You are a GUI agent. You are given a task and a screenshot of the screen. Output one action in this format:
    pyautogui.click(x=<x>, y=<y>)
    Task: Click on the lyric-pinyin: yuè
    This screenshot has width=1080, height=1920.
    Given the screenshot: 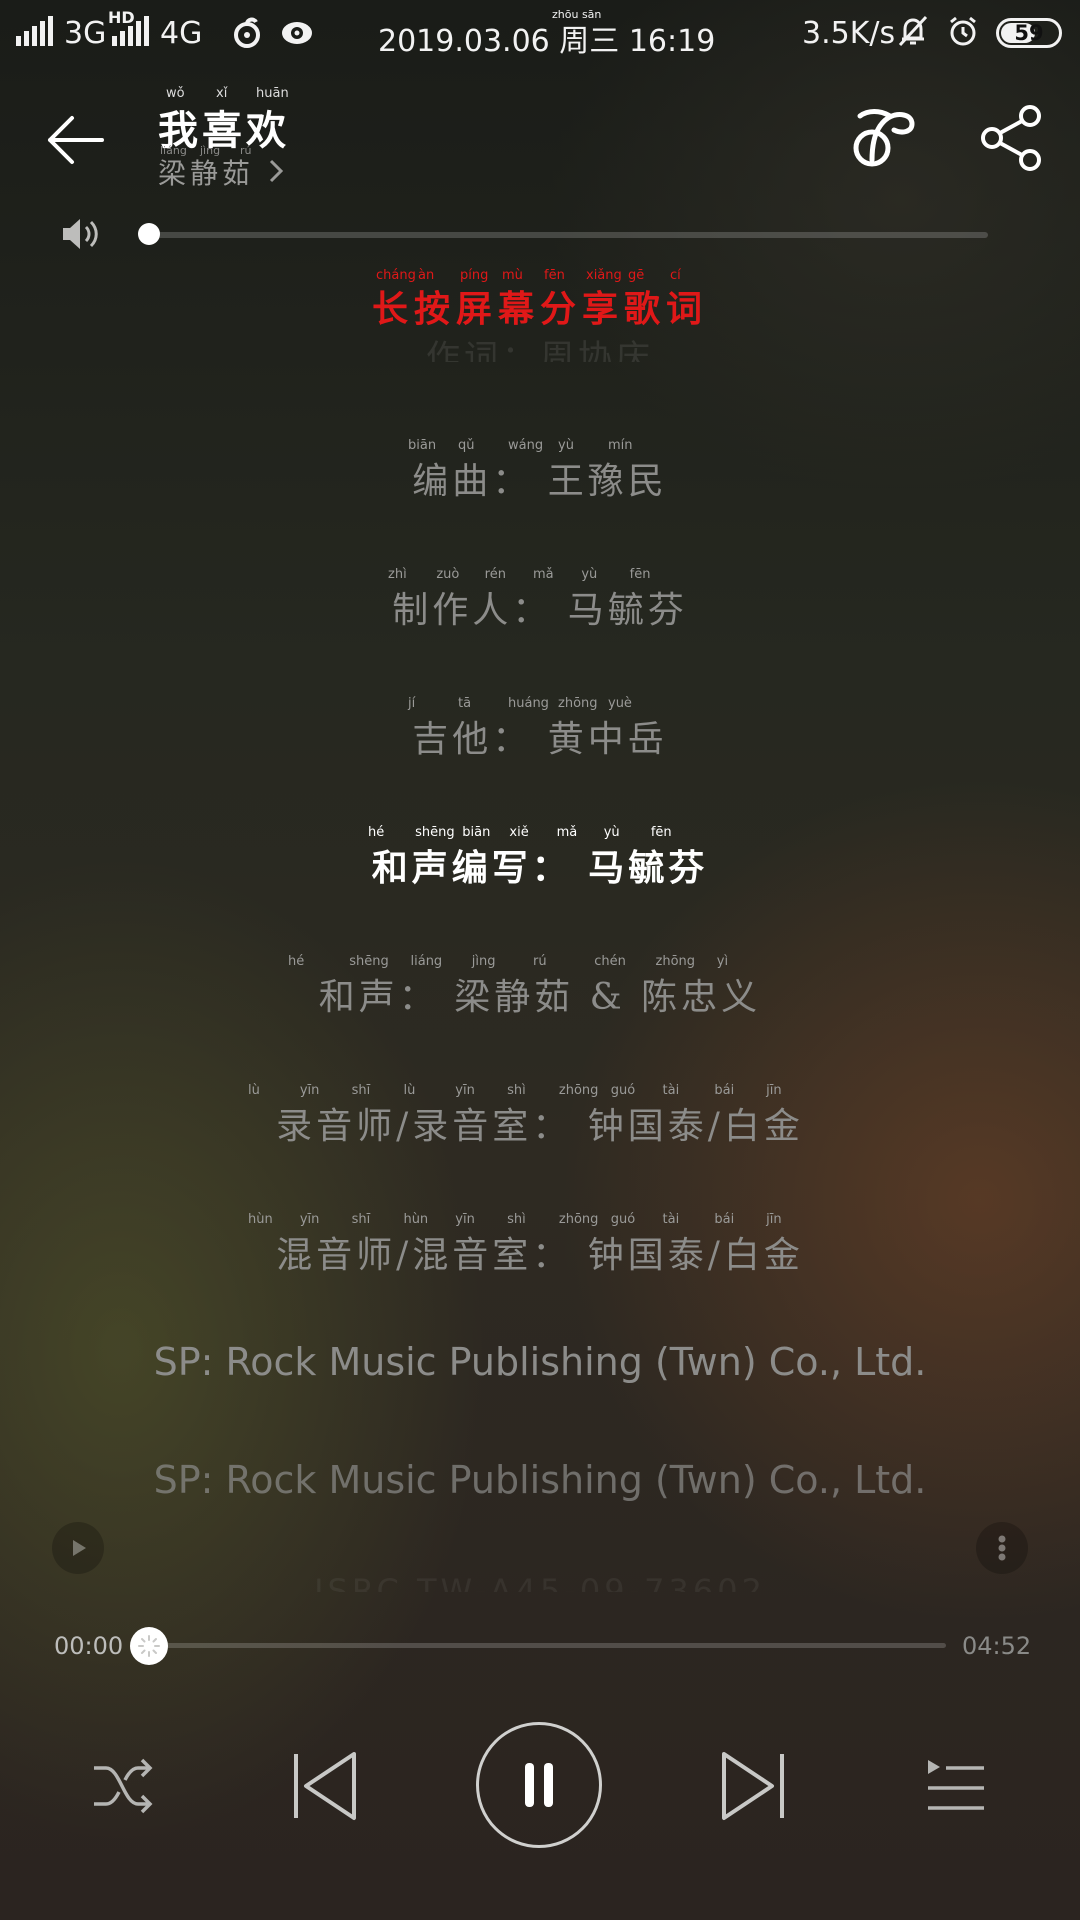 What is the action you would take?
    pyautogui.click(x=620, y=703)
    